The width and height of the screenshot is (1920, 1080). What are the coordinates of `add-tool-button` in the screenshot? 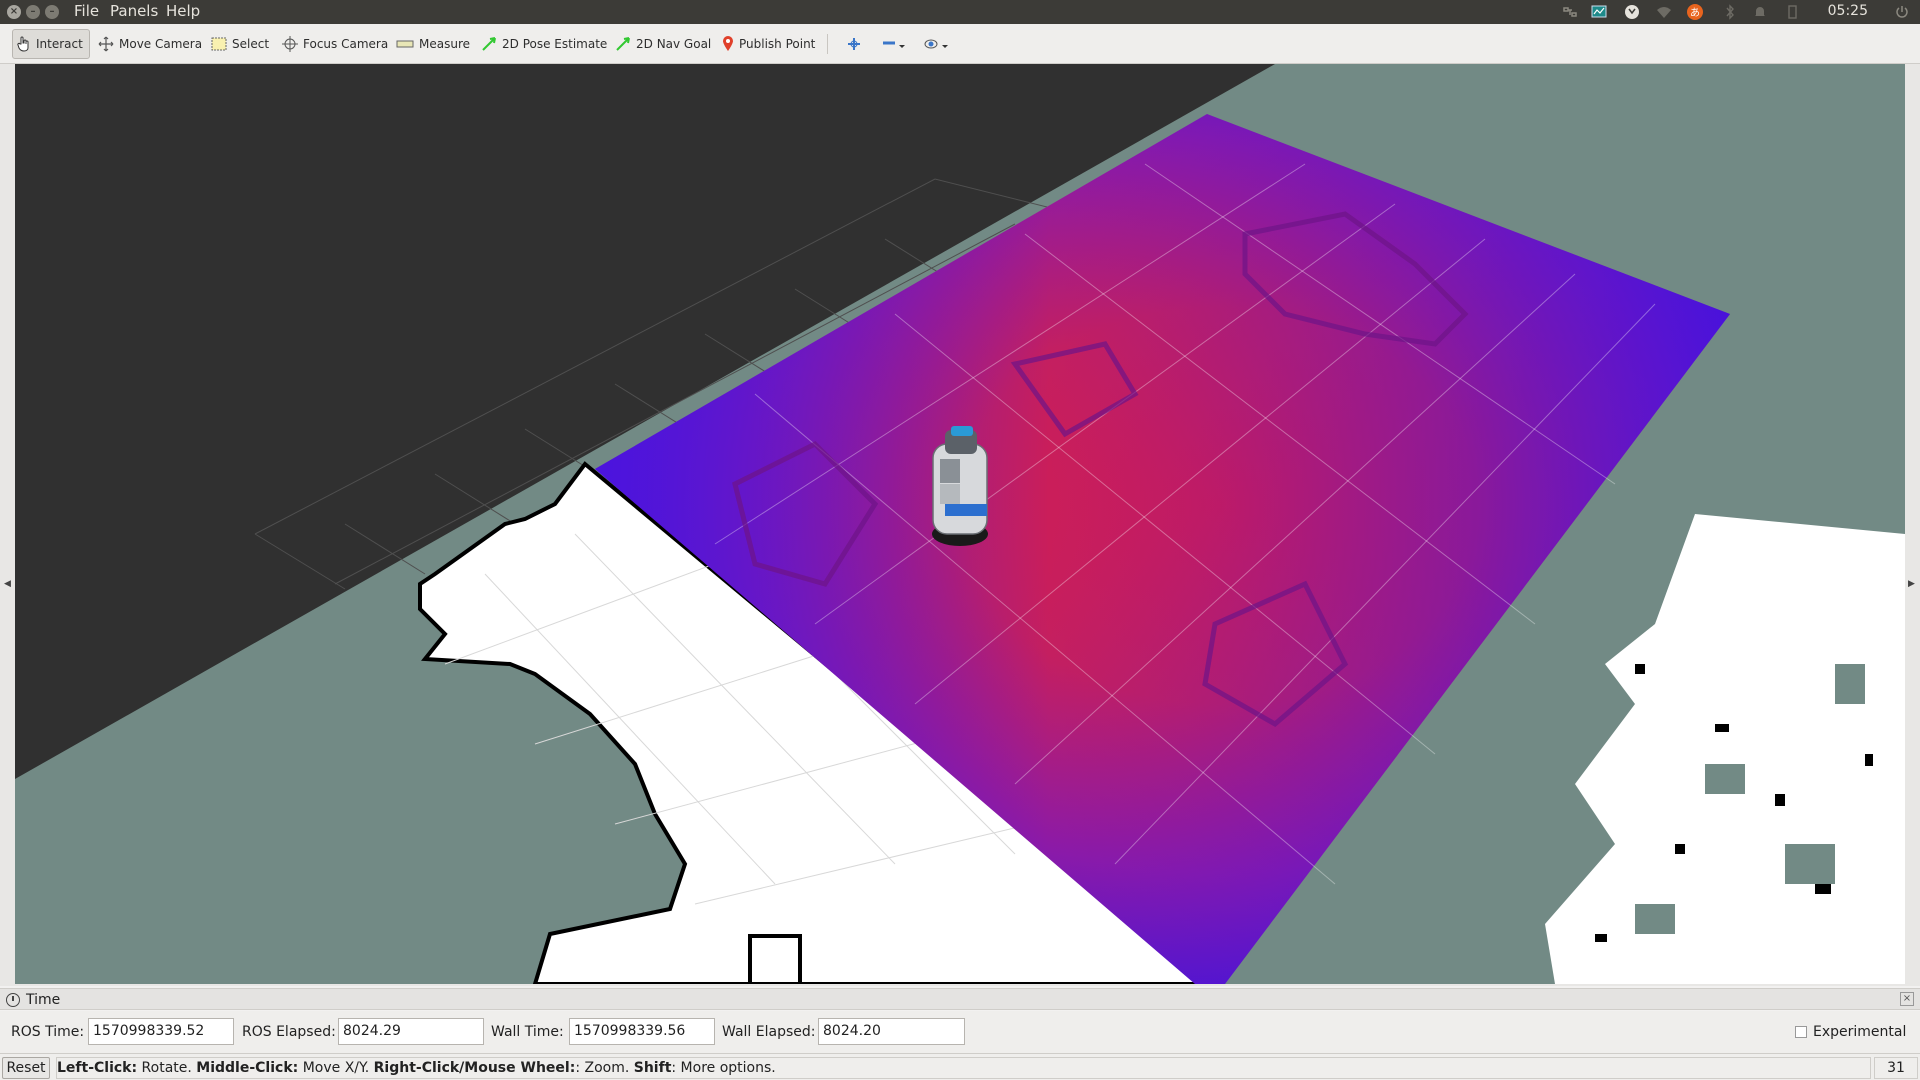 It's located at (854, 44).